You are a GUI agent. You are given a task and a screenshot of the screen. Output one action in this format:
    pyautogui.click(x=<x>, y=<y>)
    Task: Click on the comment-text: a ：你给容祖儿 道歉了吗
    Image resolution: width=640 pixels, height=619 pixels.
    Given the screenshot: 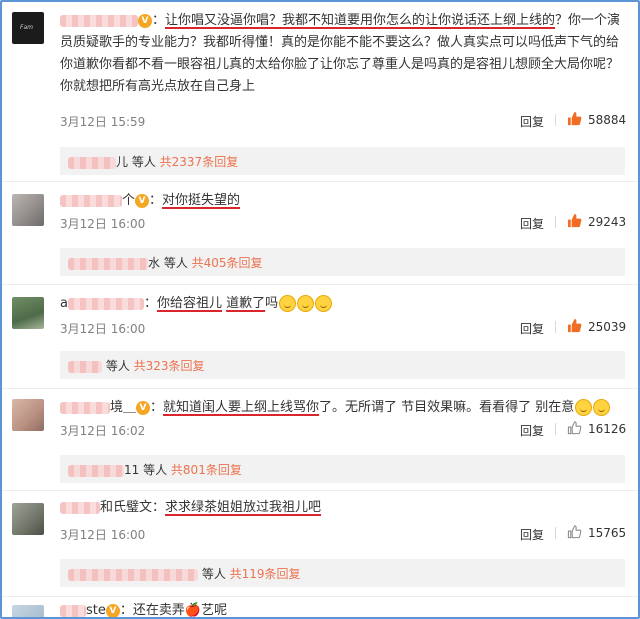 What is the action you would take?
    pyautogui.click(x=342, y=304)
    